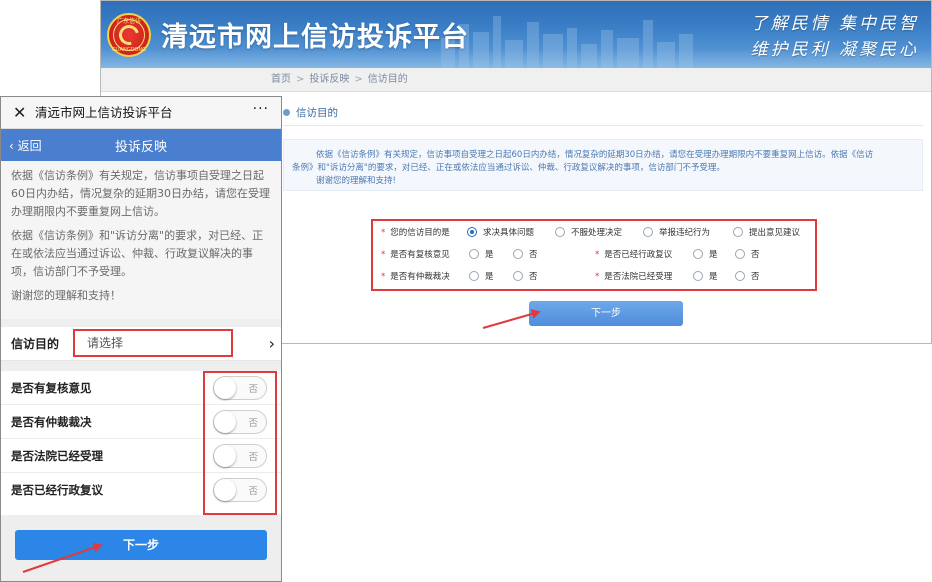 The width and height of the screenshot is (932, 582). Describe the element at coordinates (35, 344) in the screenshot. I see `purpose-label: 信访目的` at that location.